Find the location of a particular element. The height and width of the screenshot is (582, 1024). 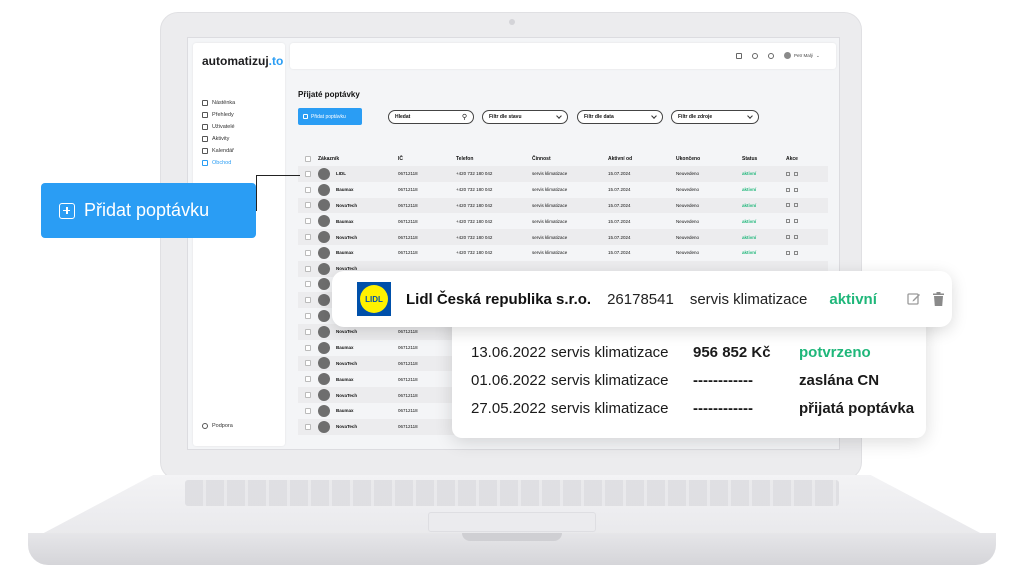

column-header: Status is located at coordinates (764, 159).